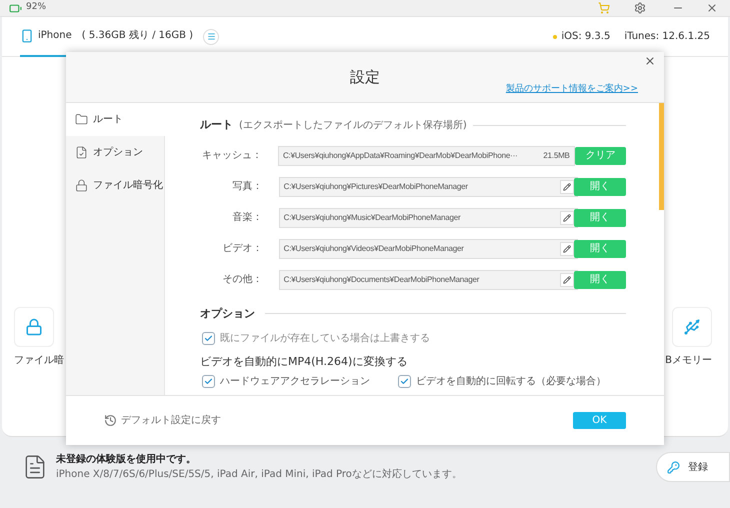 The width and height of the screenshot is (730, 508). What do you see at coordinates (242, 280) in the screenshot?
I see `path-label: その他：` at bounding box center [242, 280].